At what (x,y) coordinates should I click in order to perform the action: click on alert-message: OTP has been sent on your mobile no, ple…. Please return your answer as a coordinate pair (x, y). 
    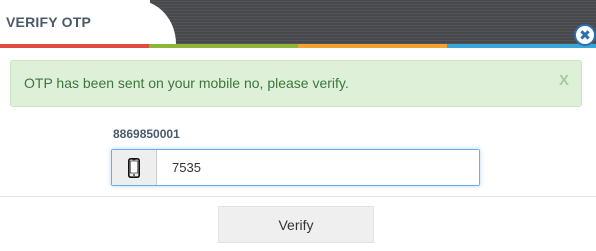
    Looking at the image, I should click on (186, 83).